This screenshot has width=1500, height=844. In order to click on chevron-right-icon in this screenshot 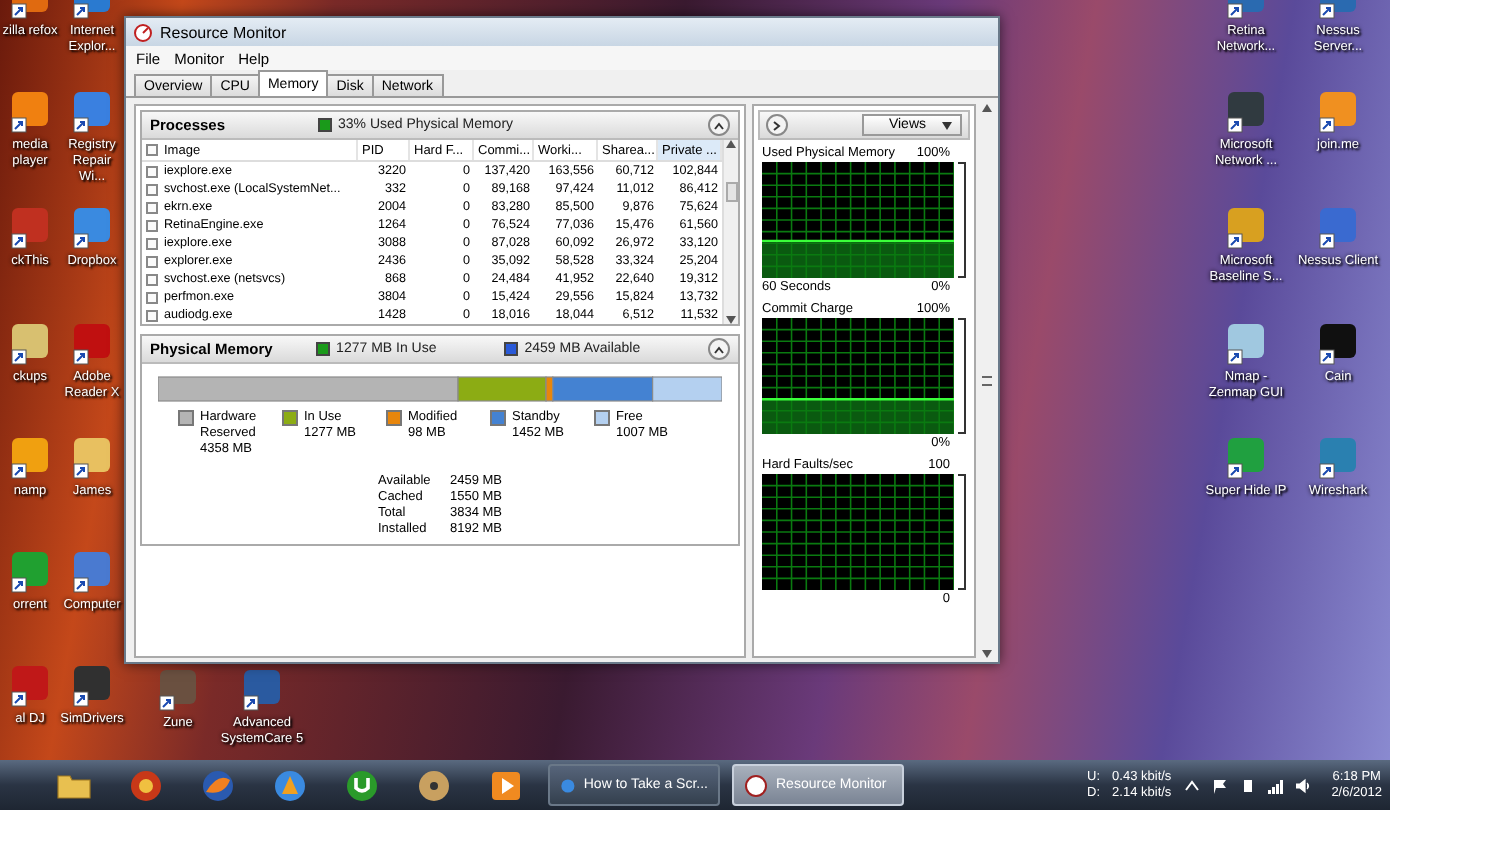, I will do `click(777, 125)`.